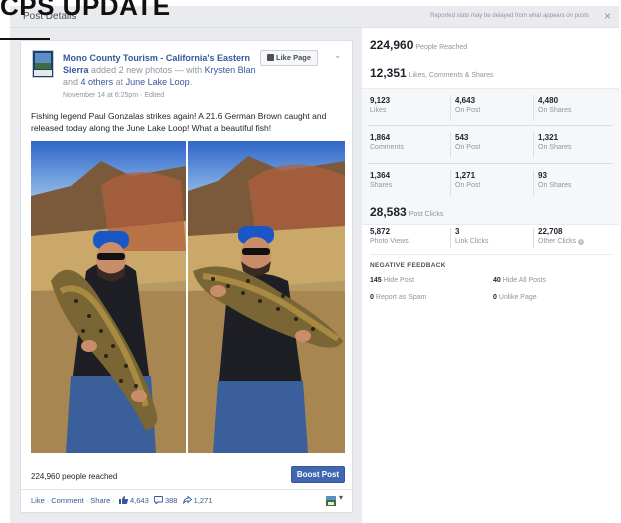 This screenshot has height=523, width=621. Describe the element at coordinates (491, 254) in the screenshot. I see `section-divider` at that location.